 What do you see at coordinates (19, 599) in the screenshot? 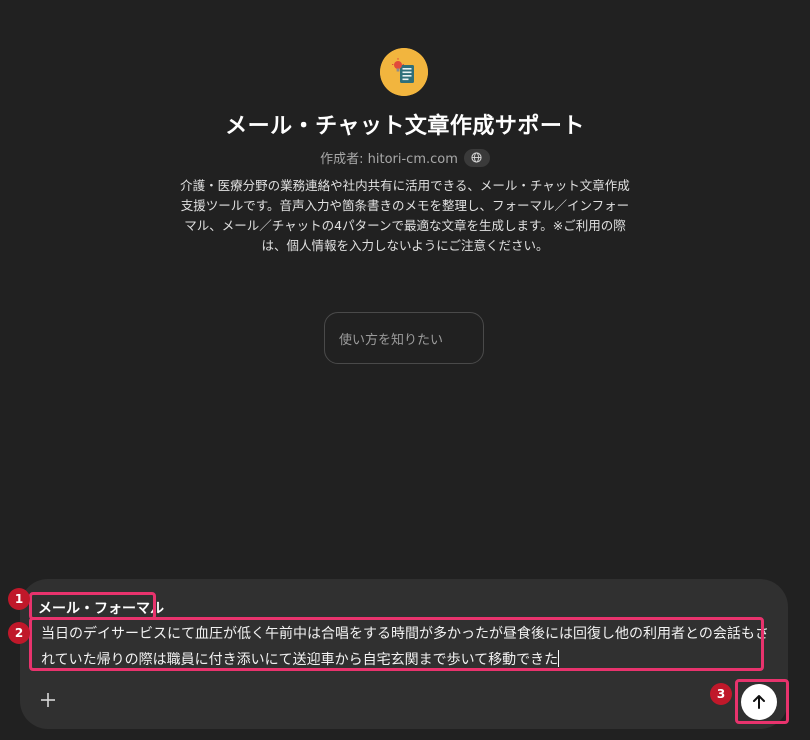
I see `annotation-badge-1: 1` at bounding box center [19, 599].